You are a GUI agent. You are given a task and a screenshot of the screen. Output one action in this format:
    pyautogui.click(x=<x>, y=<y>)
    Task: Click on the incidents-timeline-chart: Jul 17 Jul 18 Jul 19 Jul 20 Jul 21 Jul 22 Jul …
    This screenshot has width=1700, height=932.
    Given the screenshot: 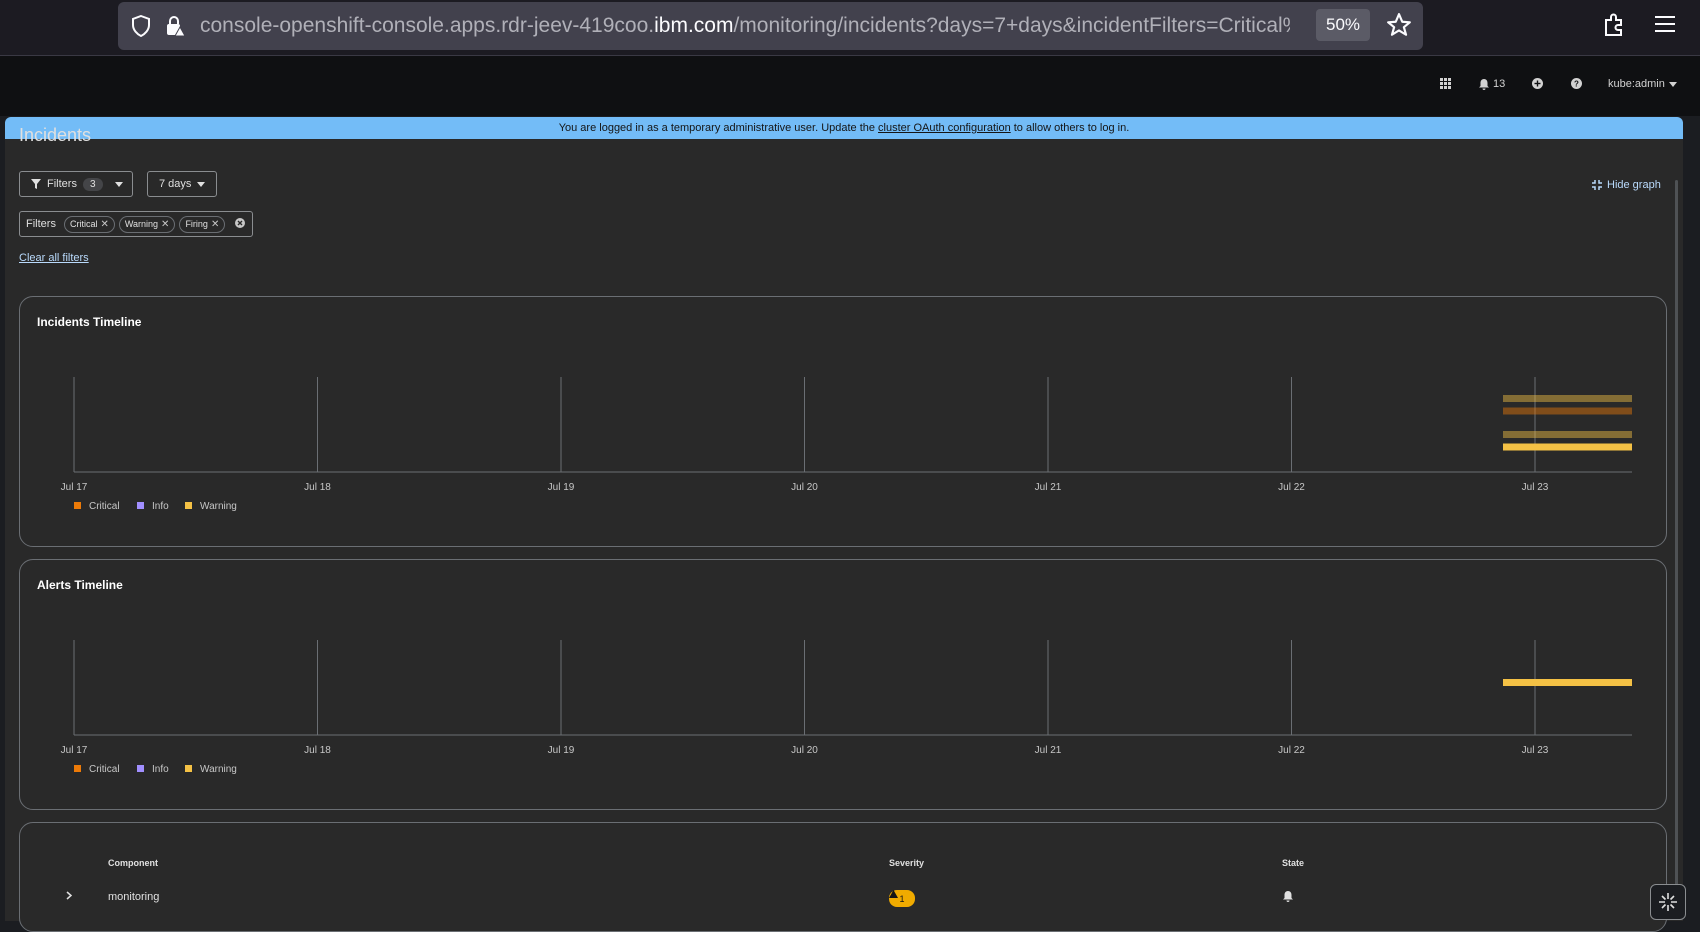 What is the action you would take?
    pyautogui.click(x=846, y=444)
    